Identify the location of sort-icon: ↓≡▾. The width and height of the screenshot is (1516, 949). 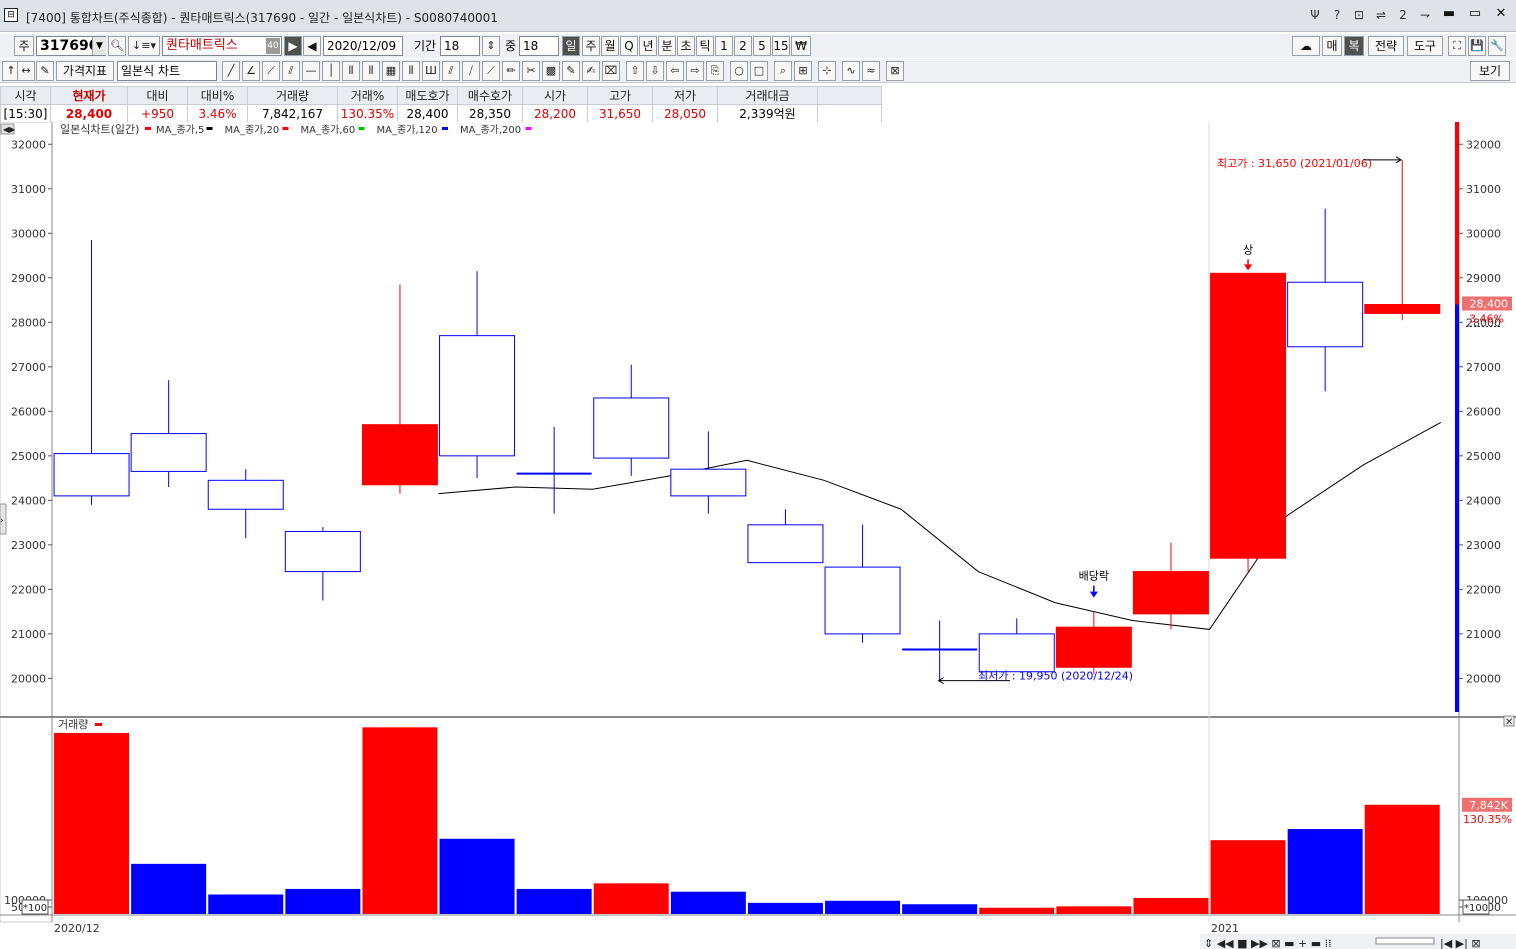
(144, 46).